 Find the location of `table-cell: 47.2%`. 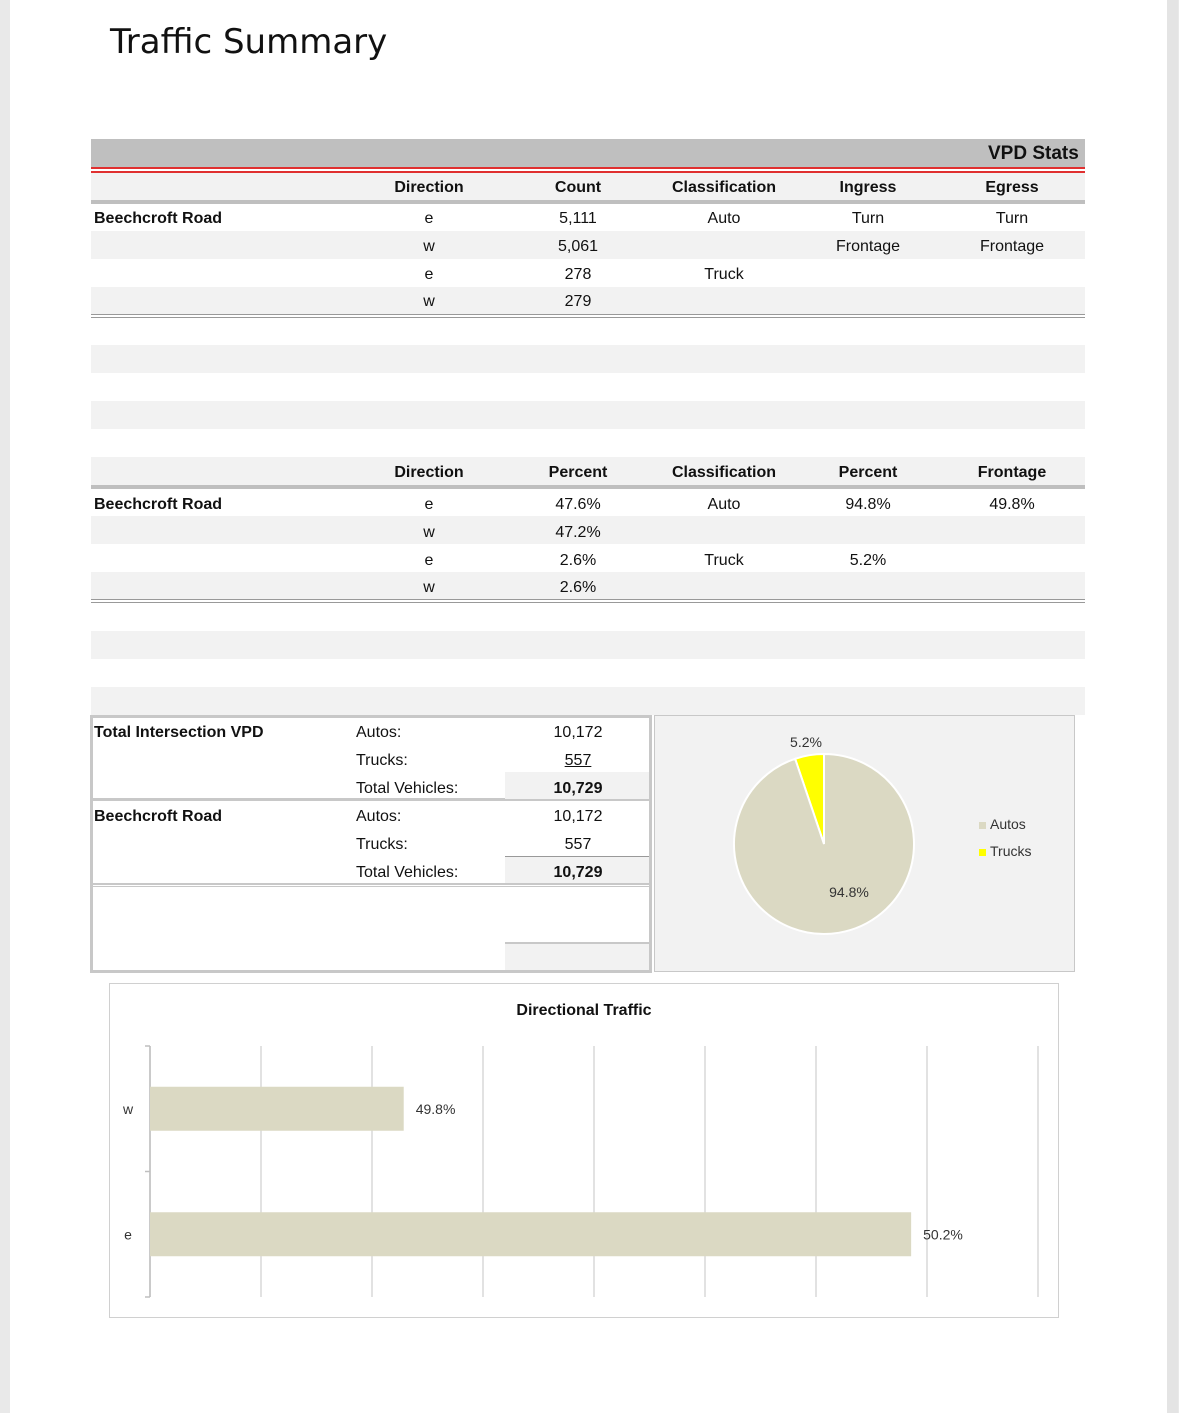

table-cell: 47.2% is located at coordinates (578, 532).